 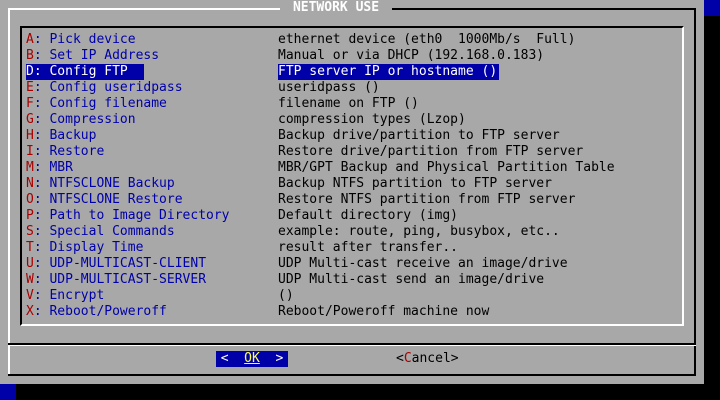 I want to click on menu-item-description: Default directory (img), so click(x=368, y=215).